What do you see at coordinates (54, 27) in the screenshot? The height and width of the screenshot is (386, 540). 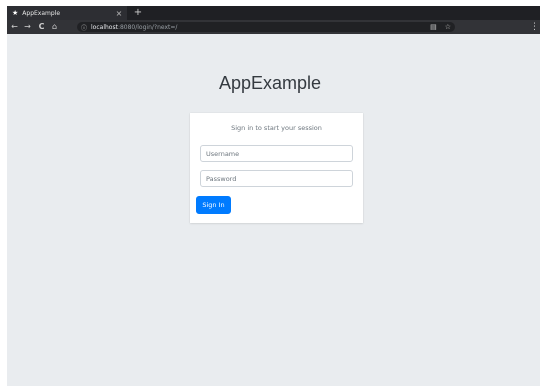 I see `home-icon: ⌂` at bounding box center [54, 27].